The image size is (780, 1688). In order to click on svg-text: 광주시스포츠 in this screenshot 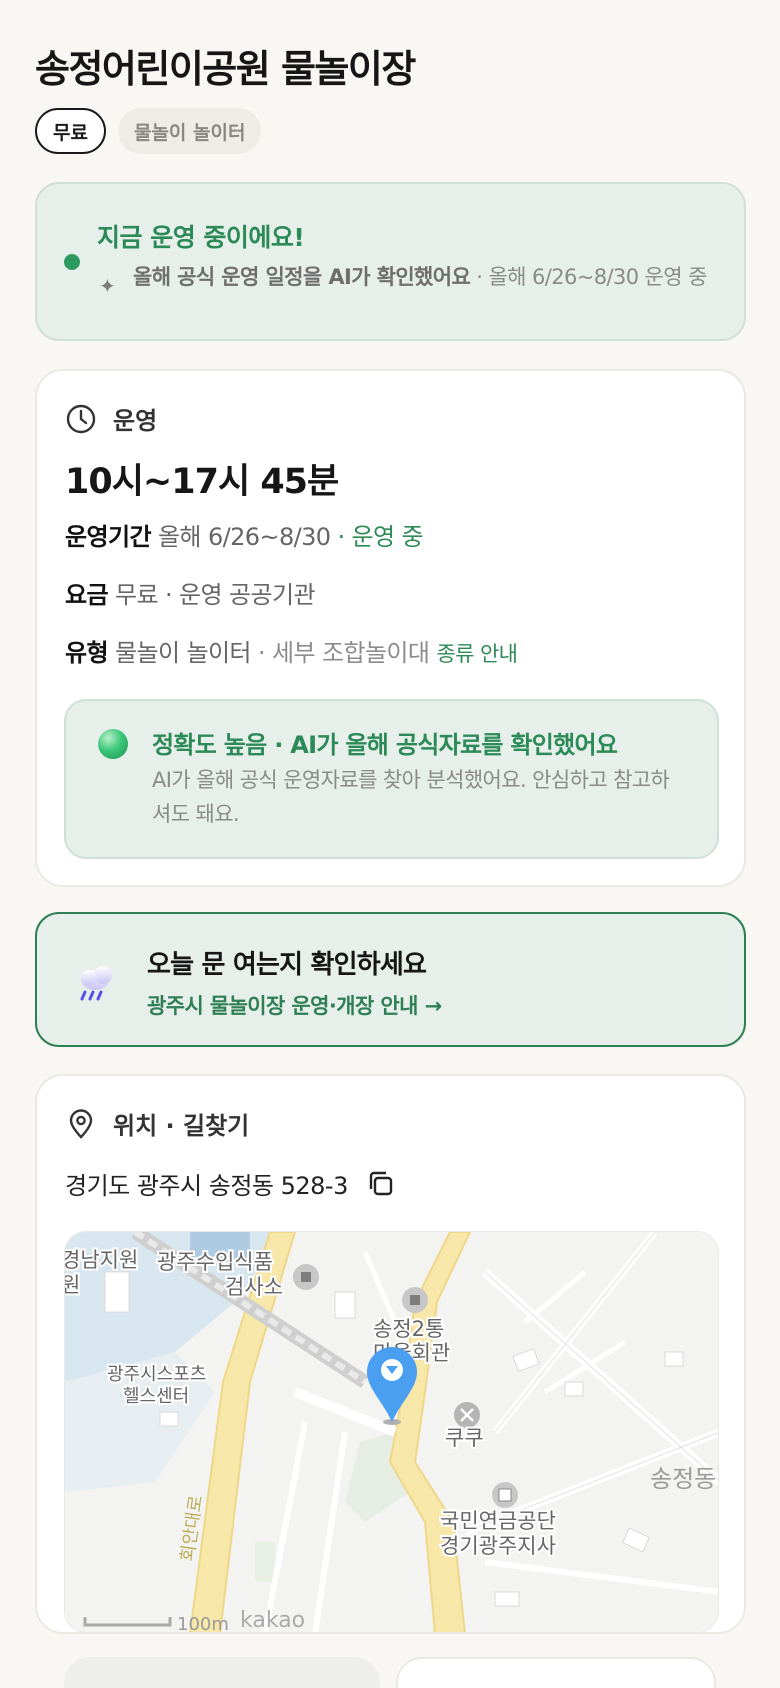, I will do `click(156, 1374)`.